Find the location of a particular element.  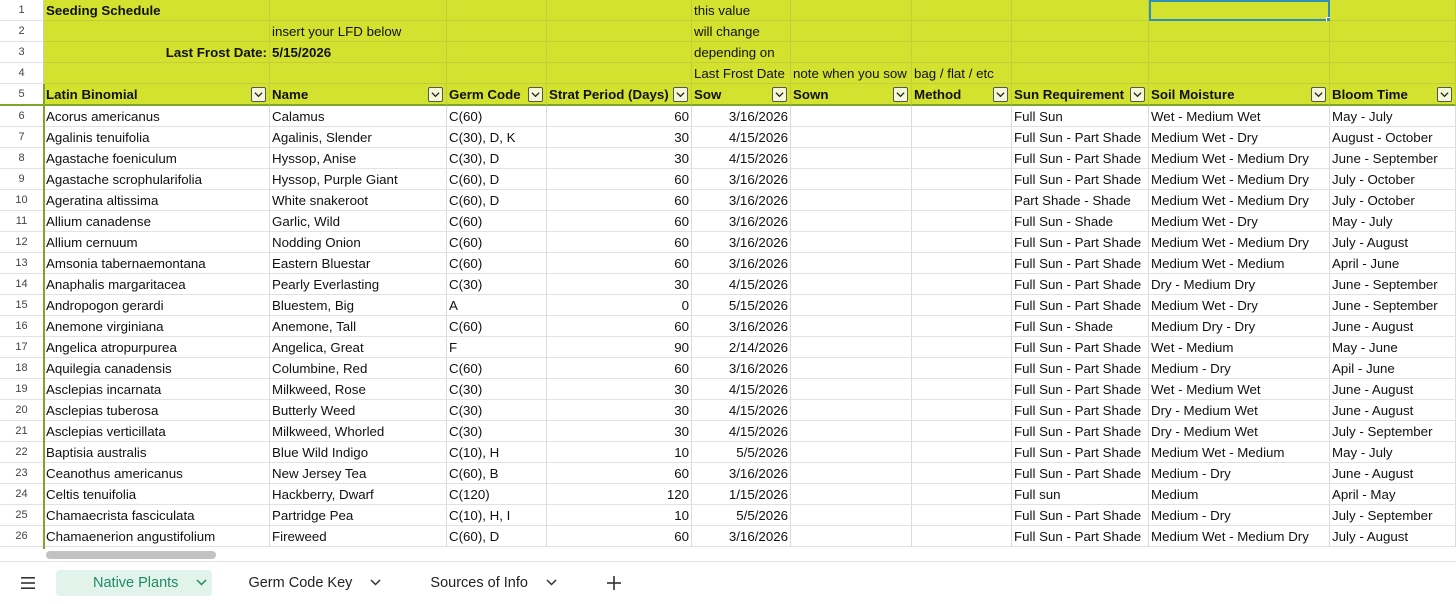

chevron-down-icon is located at coordinates (376, 583).